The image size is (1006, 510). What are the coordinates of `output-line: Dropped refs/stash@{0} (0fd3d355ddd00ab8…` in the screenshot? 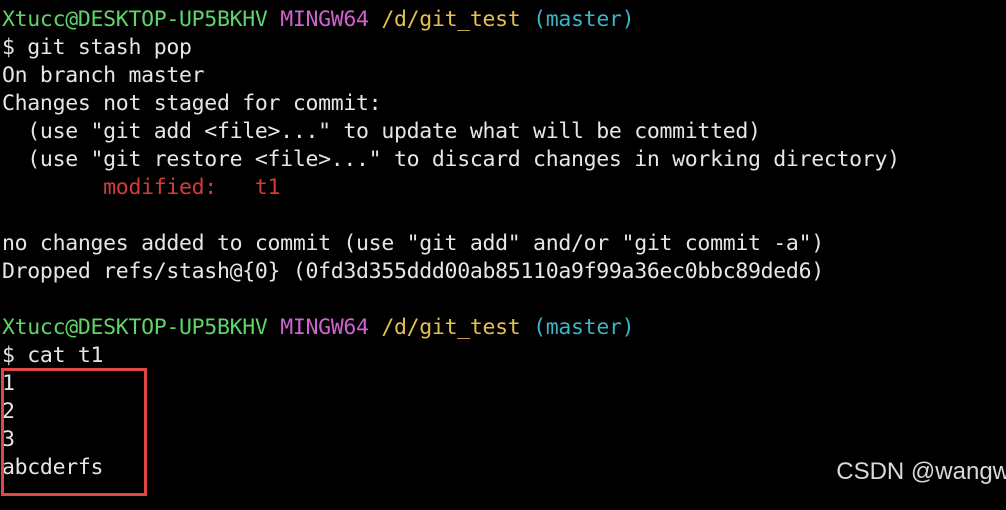 It's located at (413, 271).